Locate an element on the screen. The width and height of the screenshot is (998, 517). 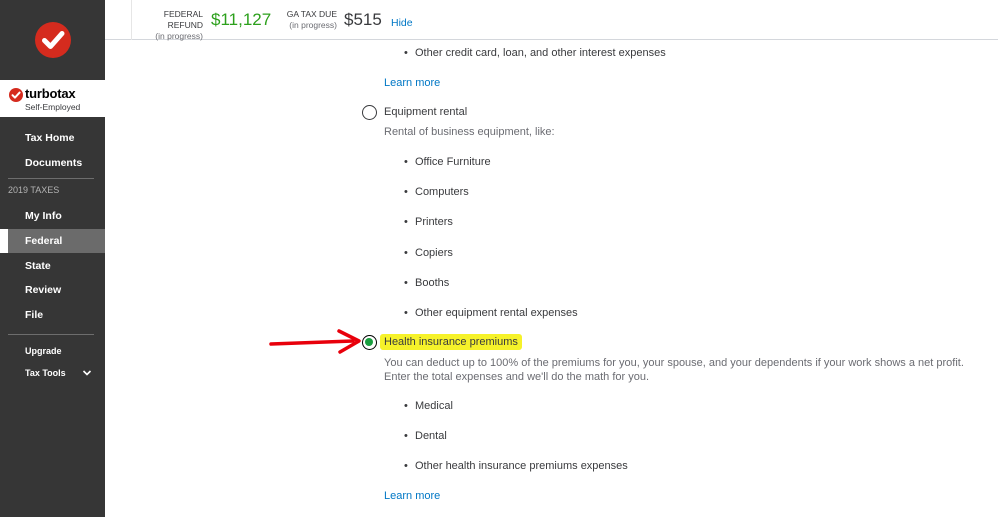
health-insurance-title: Health insurance premiums is located at coordinates (451, 342).